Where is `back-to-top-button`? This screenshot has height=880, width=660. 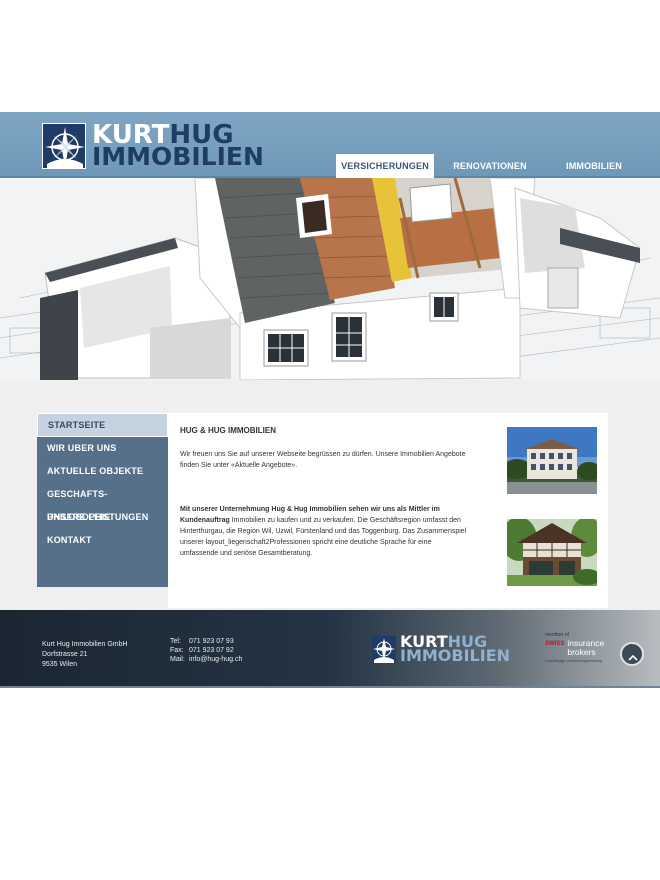
back-to-top-button is located at coordinates (632, 654).